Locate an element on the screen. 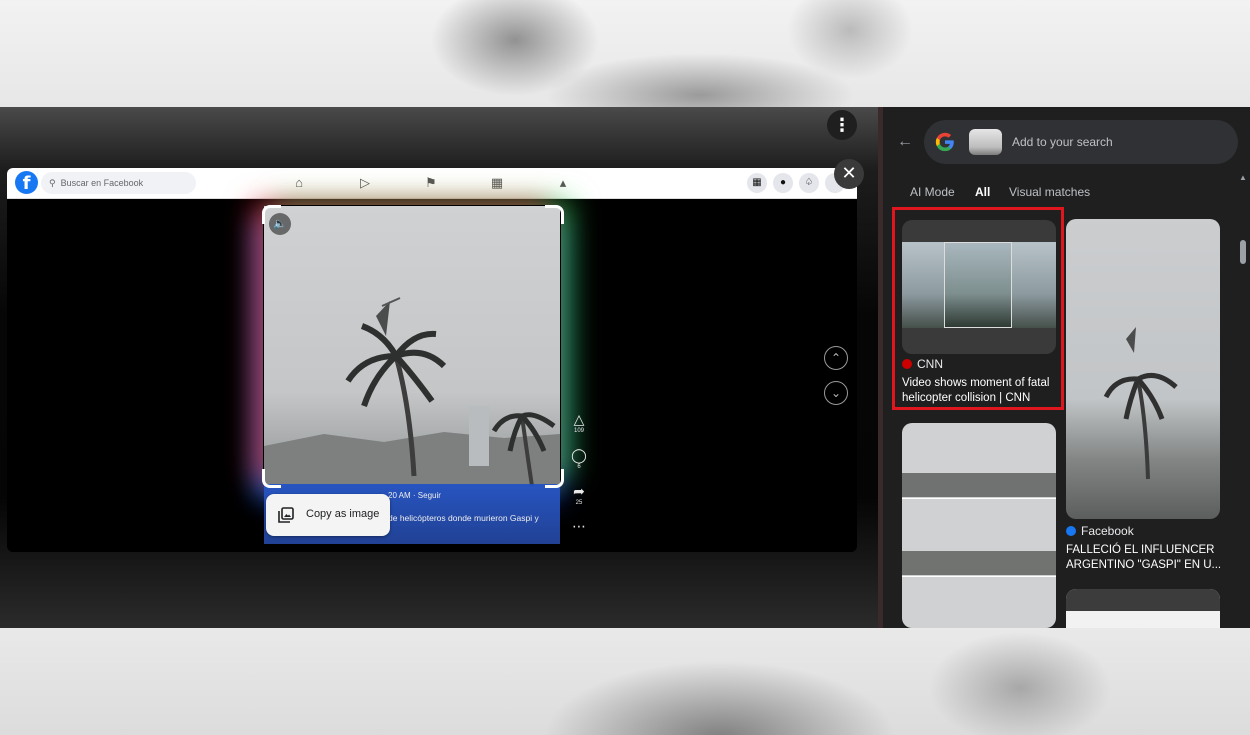 The width and height of the screenshot is (1250, 735). share-count: 25 is located at coordinates (579, 503).